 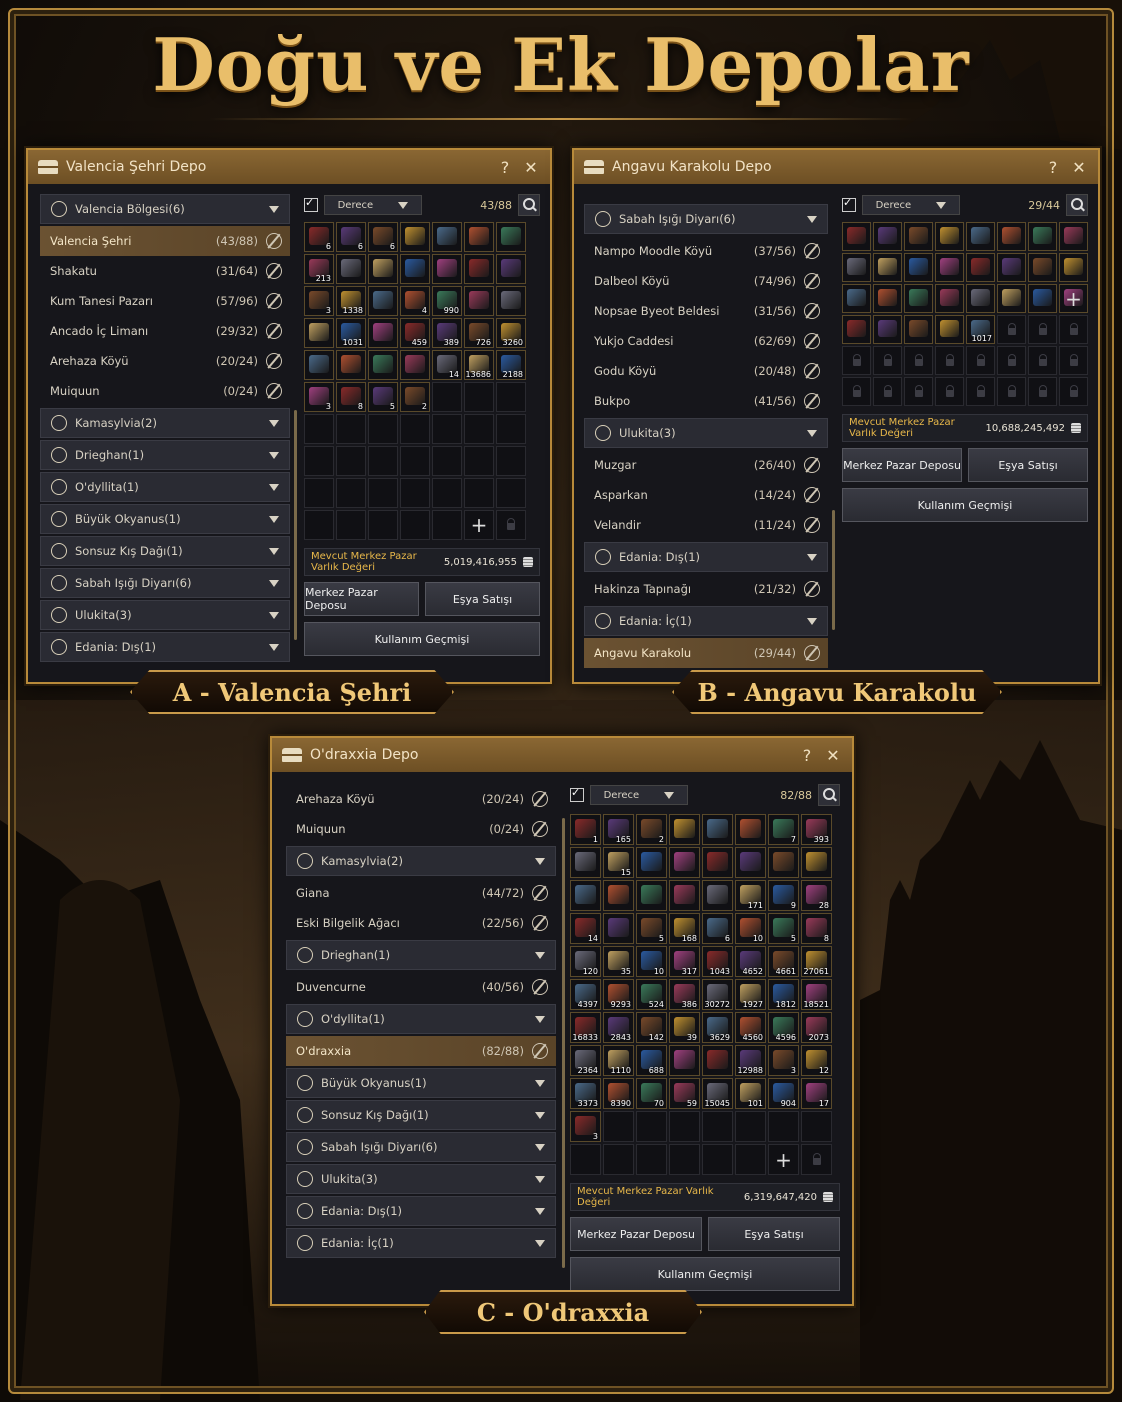 I want to click on item-slot: 1031, so click(x=351, y=333).